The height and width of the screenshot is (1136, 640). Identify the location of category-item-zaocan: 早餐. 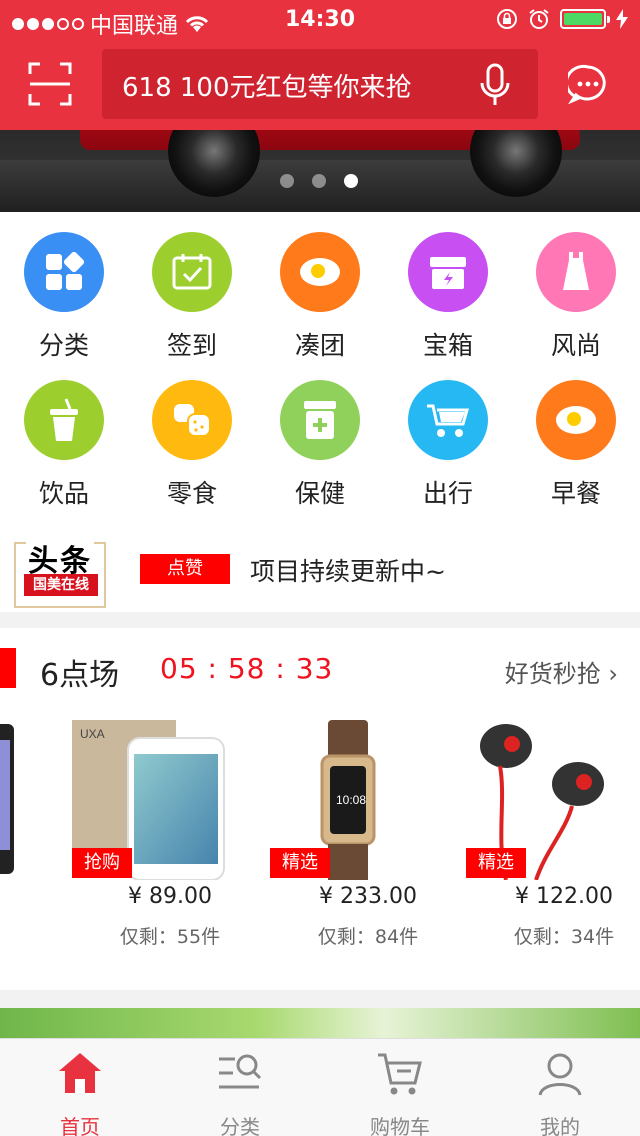
(576, 445).